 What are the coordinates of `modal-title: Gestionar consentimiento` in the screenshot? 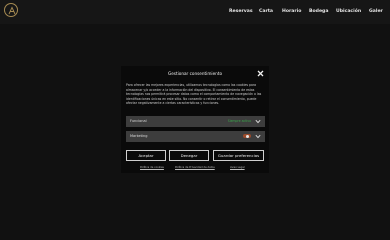 It's located at (195, 73).